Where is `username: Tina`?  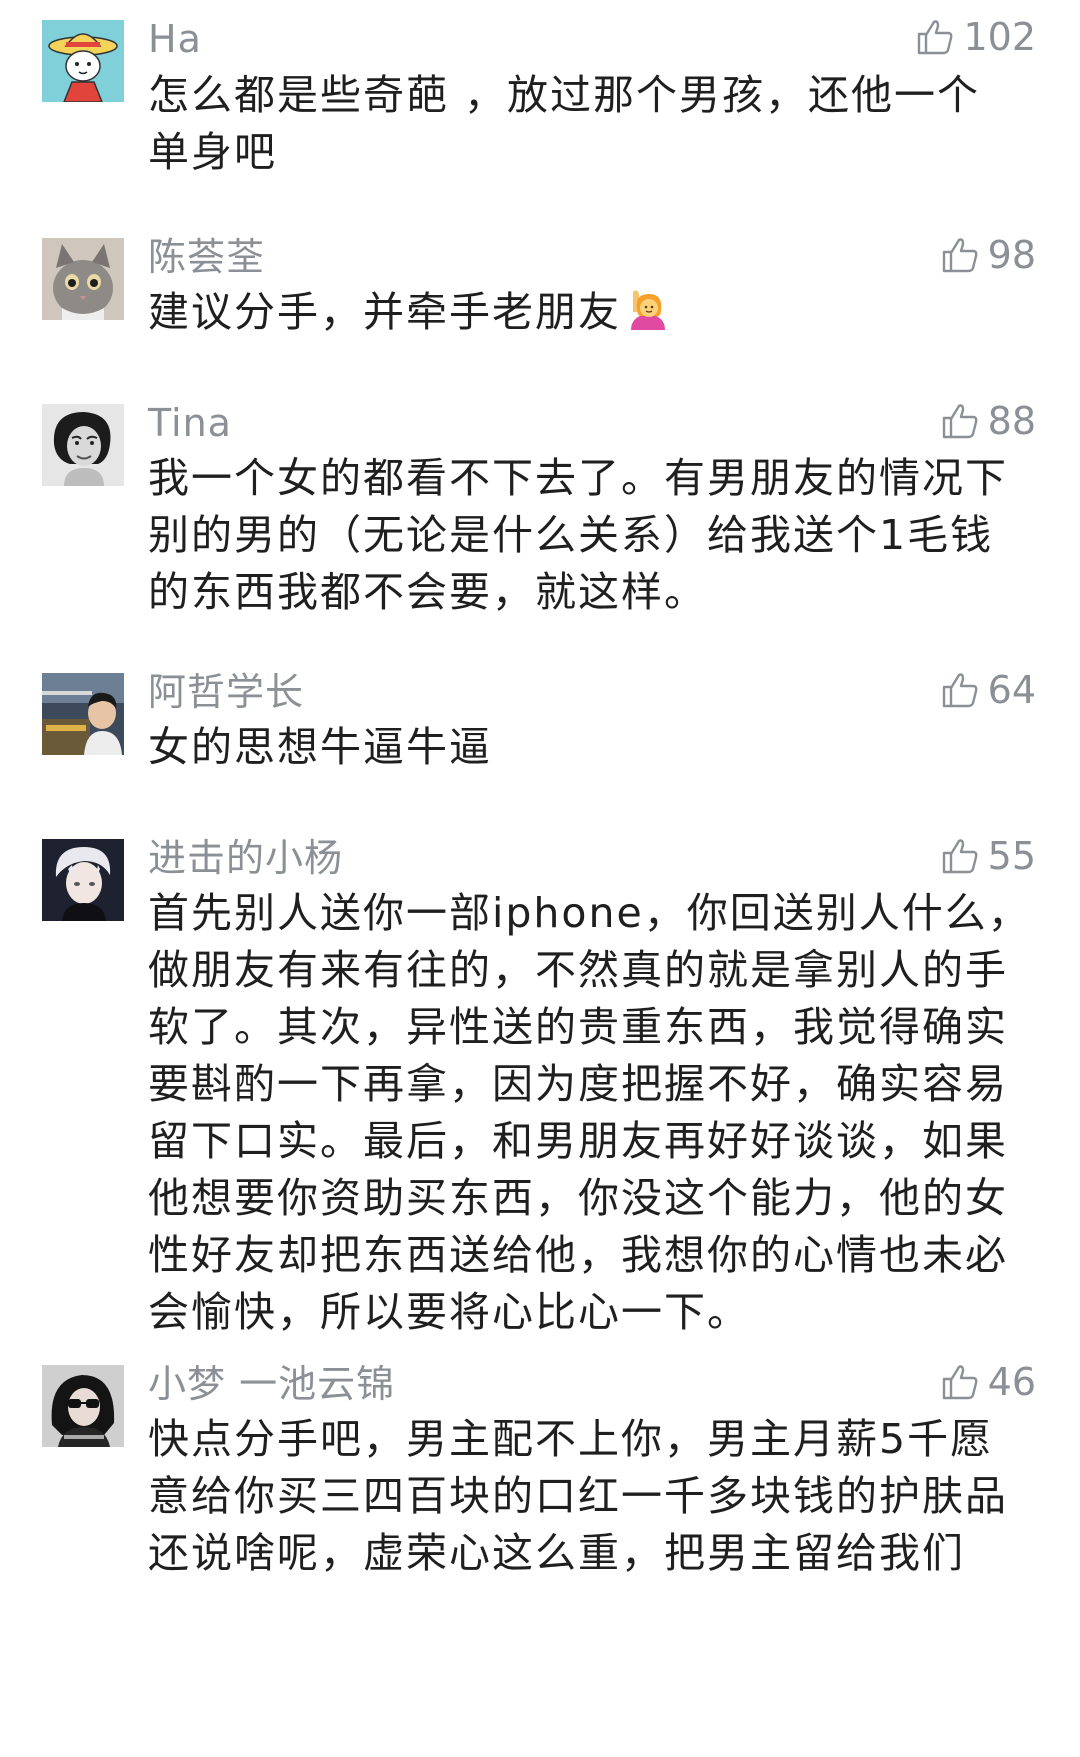
username: Tina is located at coordinates (190, 423).